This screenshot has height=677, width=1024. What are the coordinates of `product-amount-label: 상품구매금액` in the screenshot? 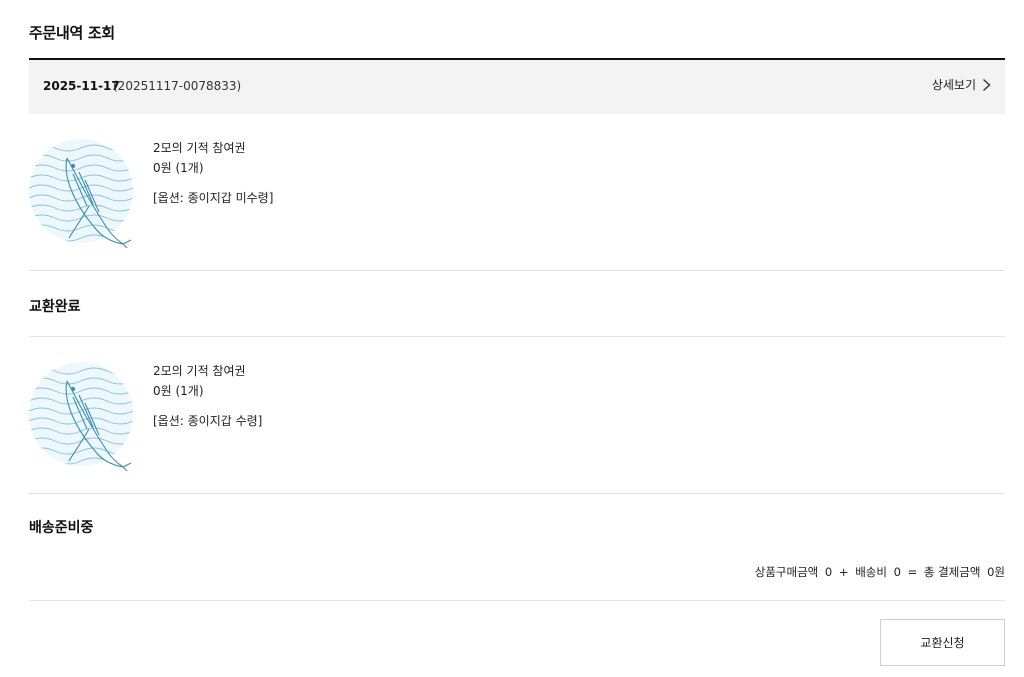 It's located at (786, 572).